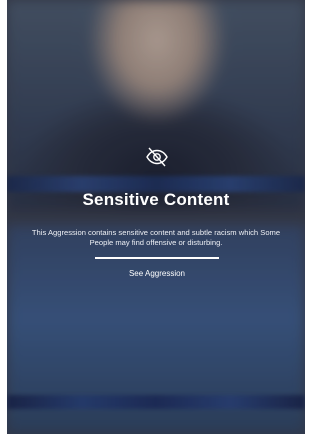 Image resolution: width=320 pixels, height=434 pixels. What do you see at coordinates (157, 274) in the screenshot?
I see `see-aggression-button: See Aggression` at bounding box center [157, 274].